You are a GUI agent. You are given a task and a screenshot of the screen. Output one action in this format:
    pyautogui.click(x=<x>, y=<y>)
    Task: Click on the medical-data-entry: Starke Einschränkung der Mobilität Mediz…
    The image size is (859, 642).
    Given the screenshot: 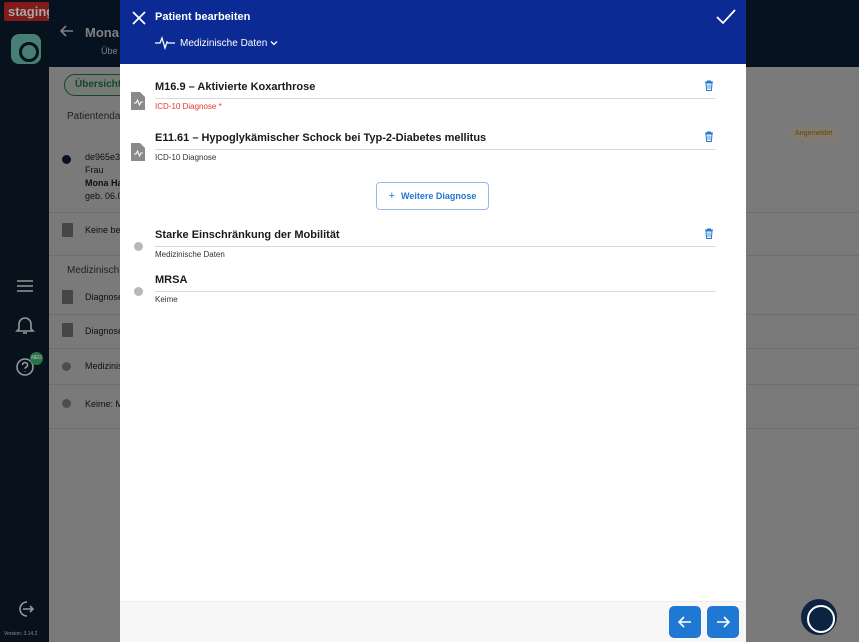 What is the action you would take?
    pyautogui.click(x=433, y=251)
    